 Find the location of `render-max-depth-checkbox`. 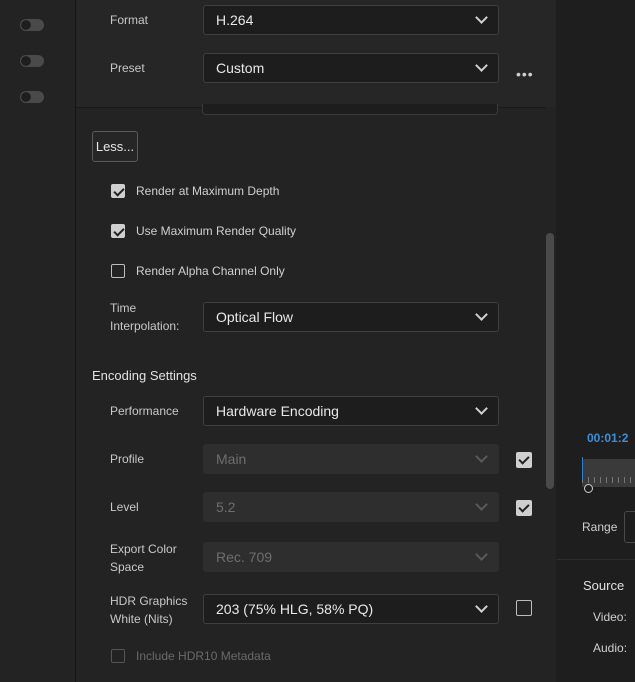

render-max-depth-checkbox is located at coordinates (118, 191).